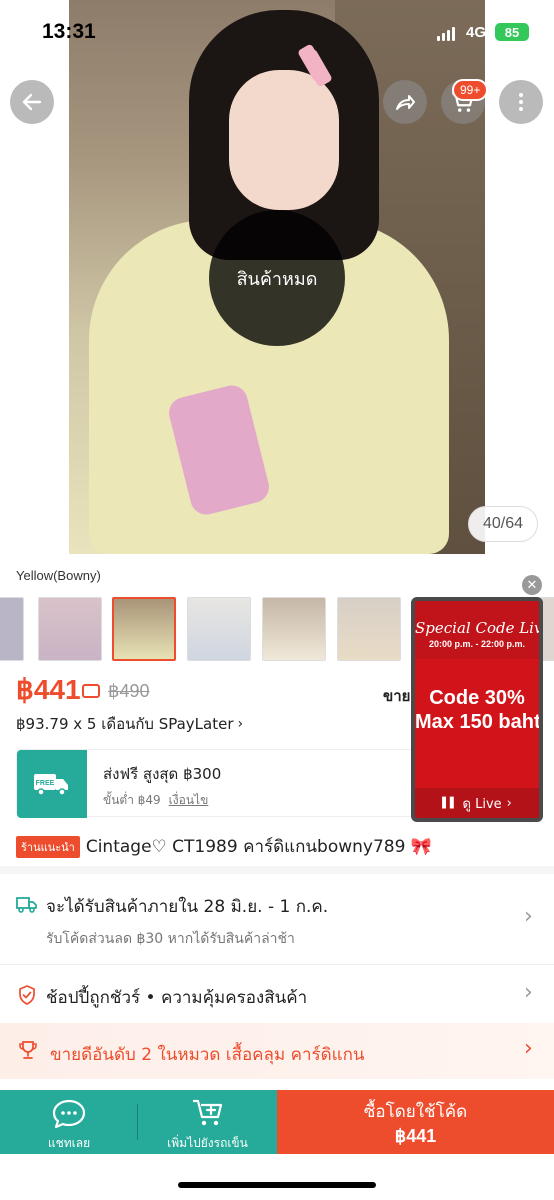 Image resolution: width=554 pixels, height=1200 pixels. What do you see at coordinates (58, 575) in the screenshot?
I see `variant-label: Yellow(Bowny)` at bounding box center [58, 575].